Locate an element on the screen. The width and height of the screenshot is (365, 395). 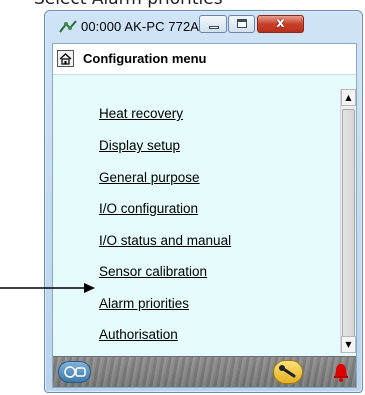
network-icon is located at coordinates (68, 26).